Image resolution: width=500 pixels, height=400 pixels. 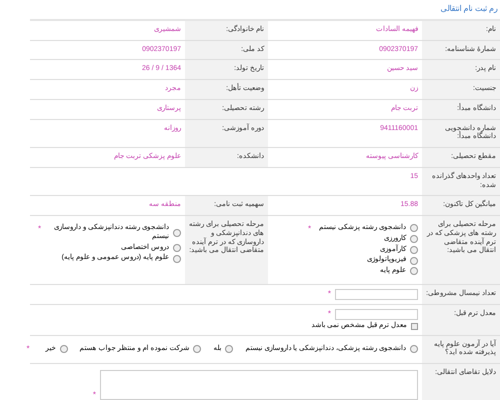 What do you see at coordinates (259, 385) in the screenshot?
I see `text-area` at bounding box center [259, 385].